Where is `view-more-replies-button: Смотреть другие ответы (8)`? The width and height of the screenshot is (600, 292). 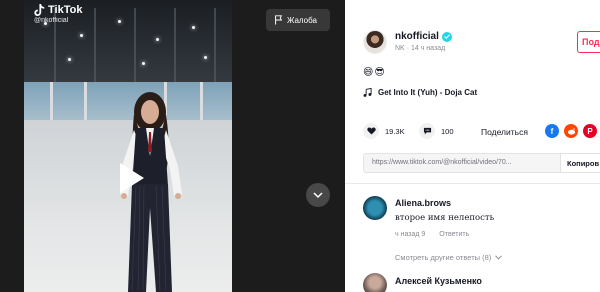 view-more-replies-button: Смотреть другие ответы (8) is located at coordinates (449, 257).